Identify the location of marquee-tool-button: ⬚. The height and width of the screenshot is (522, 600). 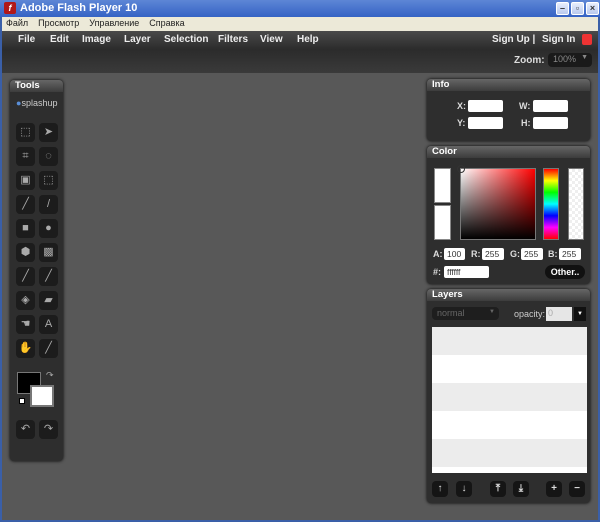
(25, 132).